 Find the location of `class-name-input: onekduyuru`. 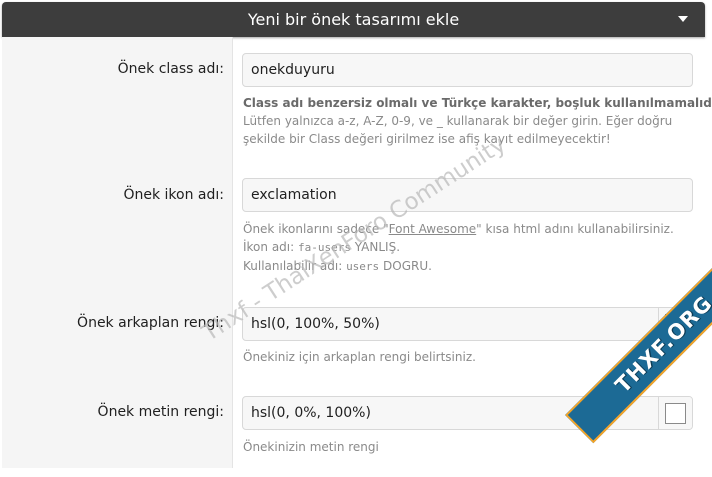

class-name-input: onekduyuru is located at coordinates (467, 70).